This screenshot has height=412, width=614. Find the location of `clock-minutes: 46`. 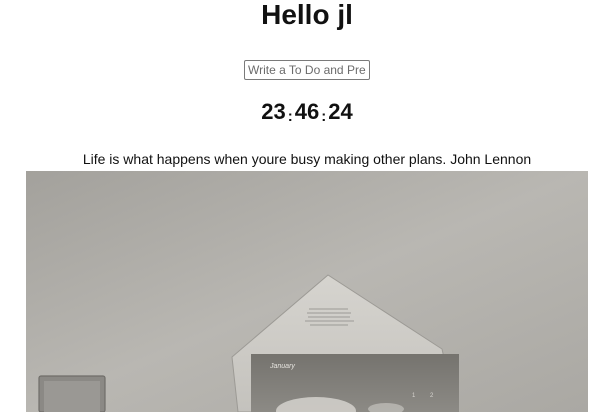

clock-minutes: 46 is located at coordinates (307, 111).